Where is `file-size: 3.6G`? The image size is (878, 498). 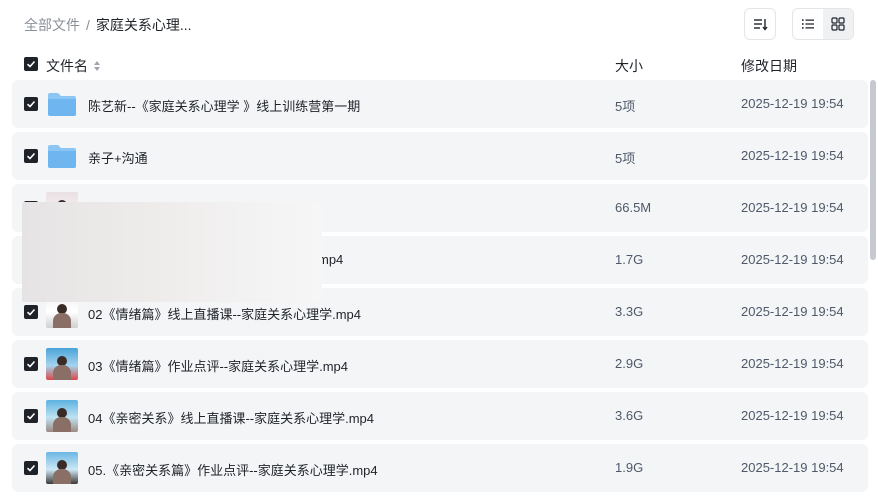
file-size: 3.6G is located at coordinates (629, 415).